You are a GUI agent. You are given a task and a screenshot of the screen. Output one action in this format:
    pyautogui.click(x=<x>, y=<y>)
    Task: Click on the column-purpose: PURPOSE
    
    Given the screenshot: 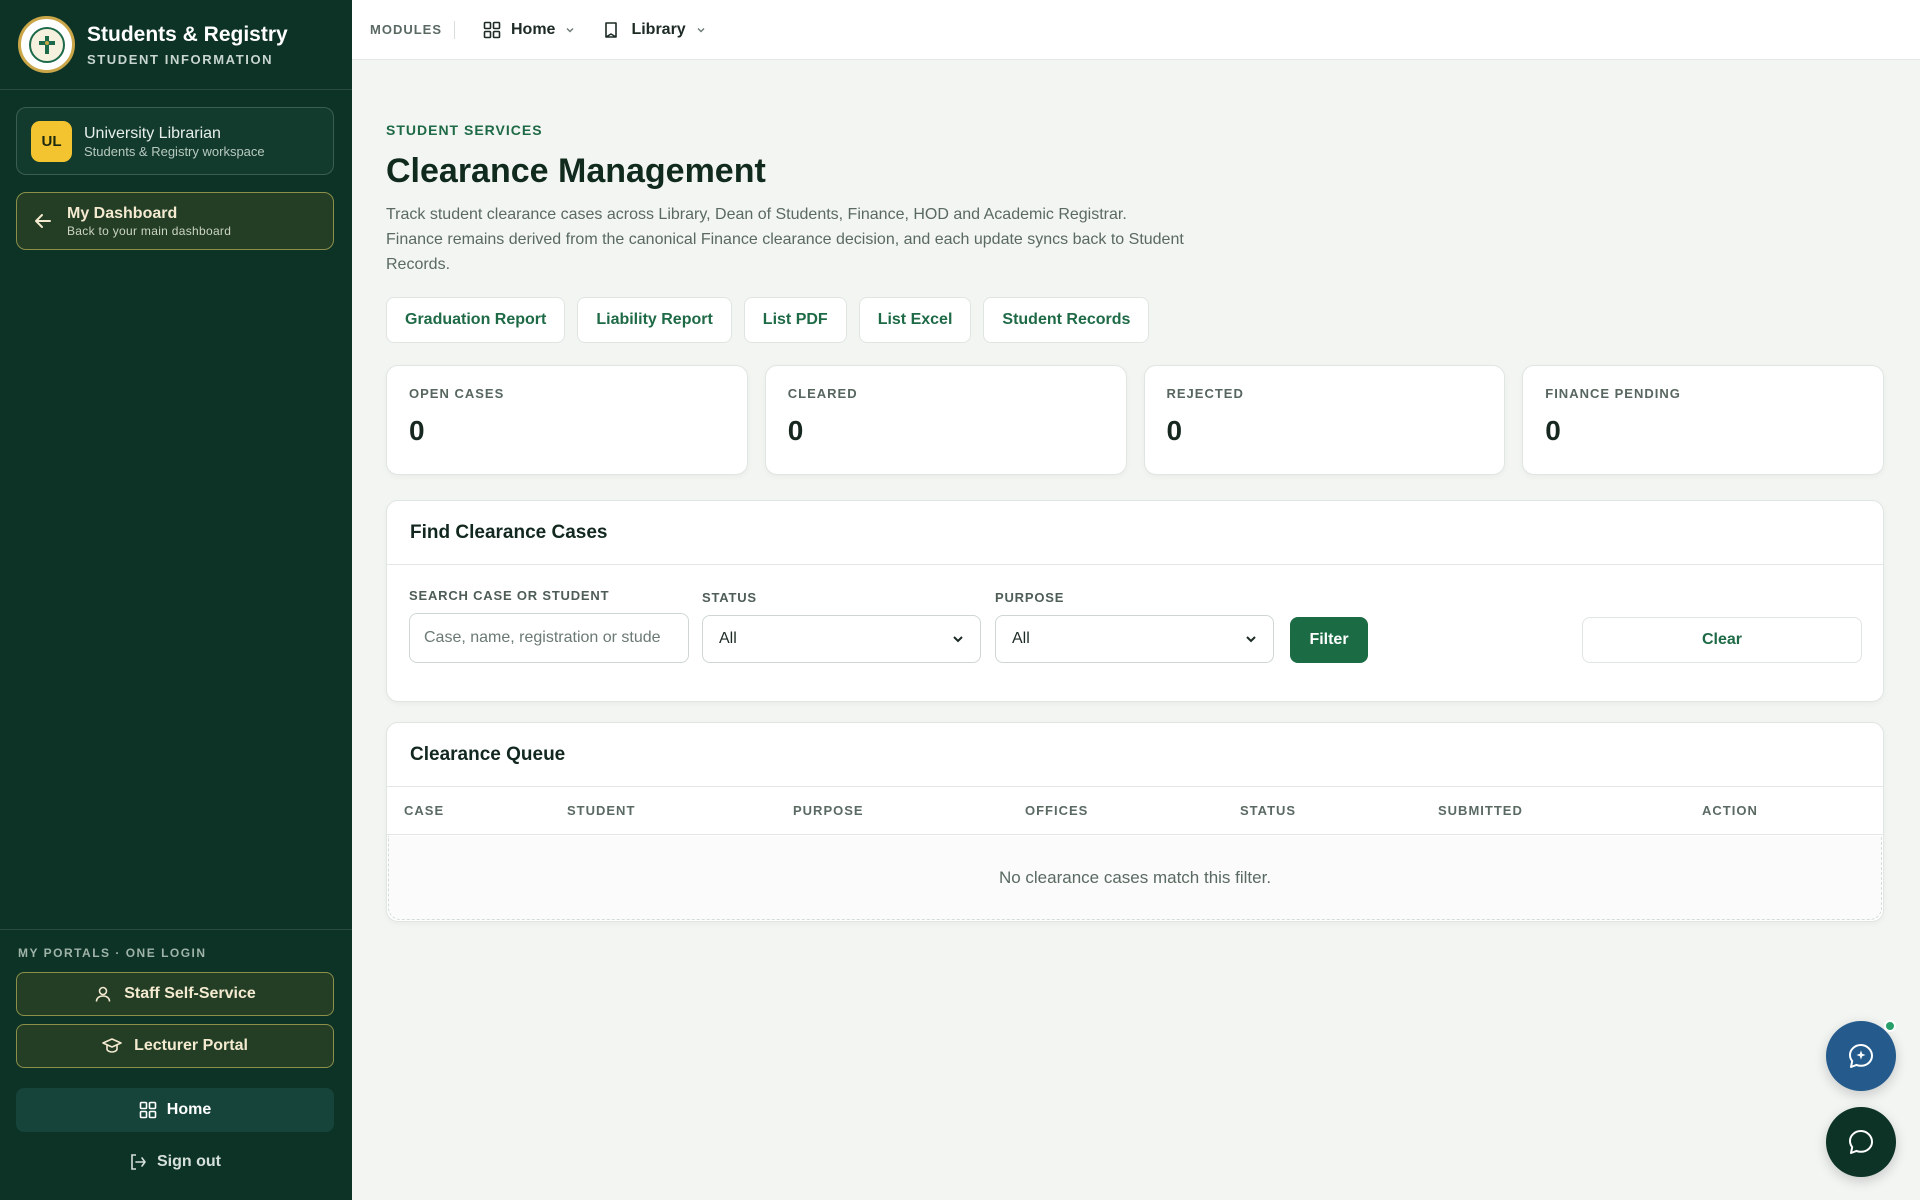 What is the action you would take?
    pyautogui.click(x=828, y=810)
    